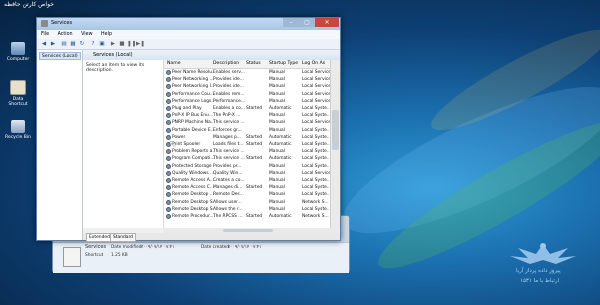 The width and height of the screenshot is (600, 305). Describe the element at coordinates (44, 44) in the screenshot. I see `back-icon: ◀` at that location.